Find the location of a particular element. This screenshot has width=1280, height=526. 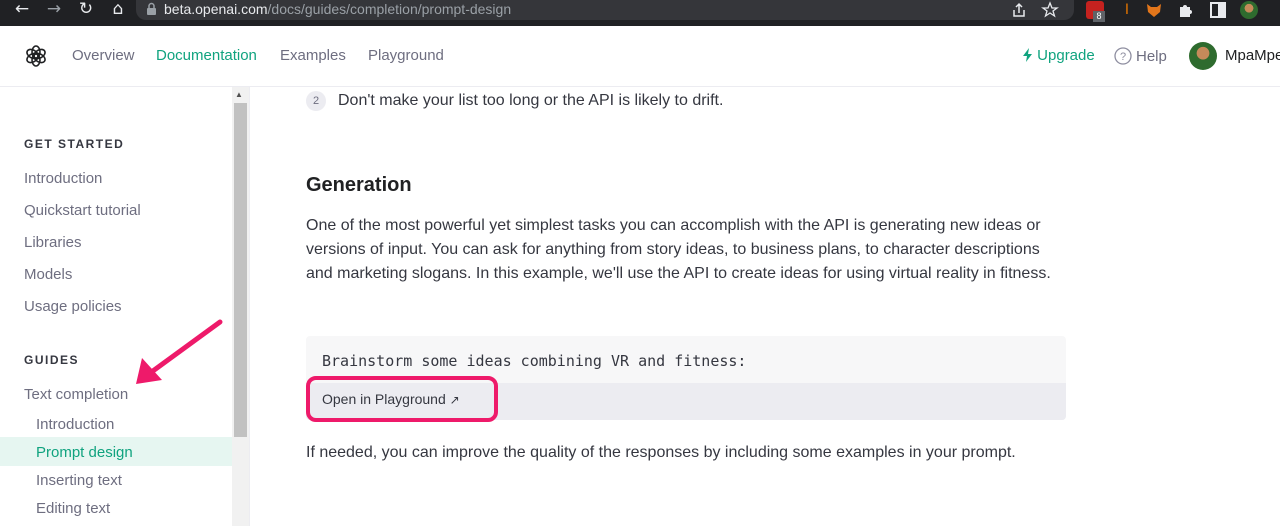

section-heading-generation: Generation is located at coordinates (359, 185).